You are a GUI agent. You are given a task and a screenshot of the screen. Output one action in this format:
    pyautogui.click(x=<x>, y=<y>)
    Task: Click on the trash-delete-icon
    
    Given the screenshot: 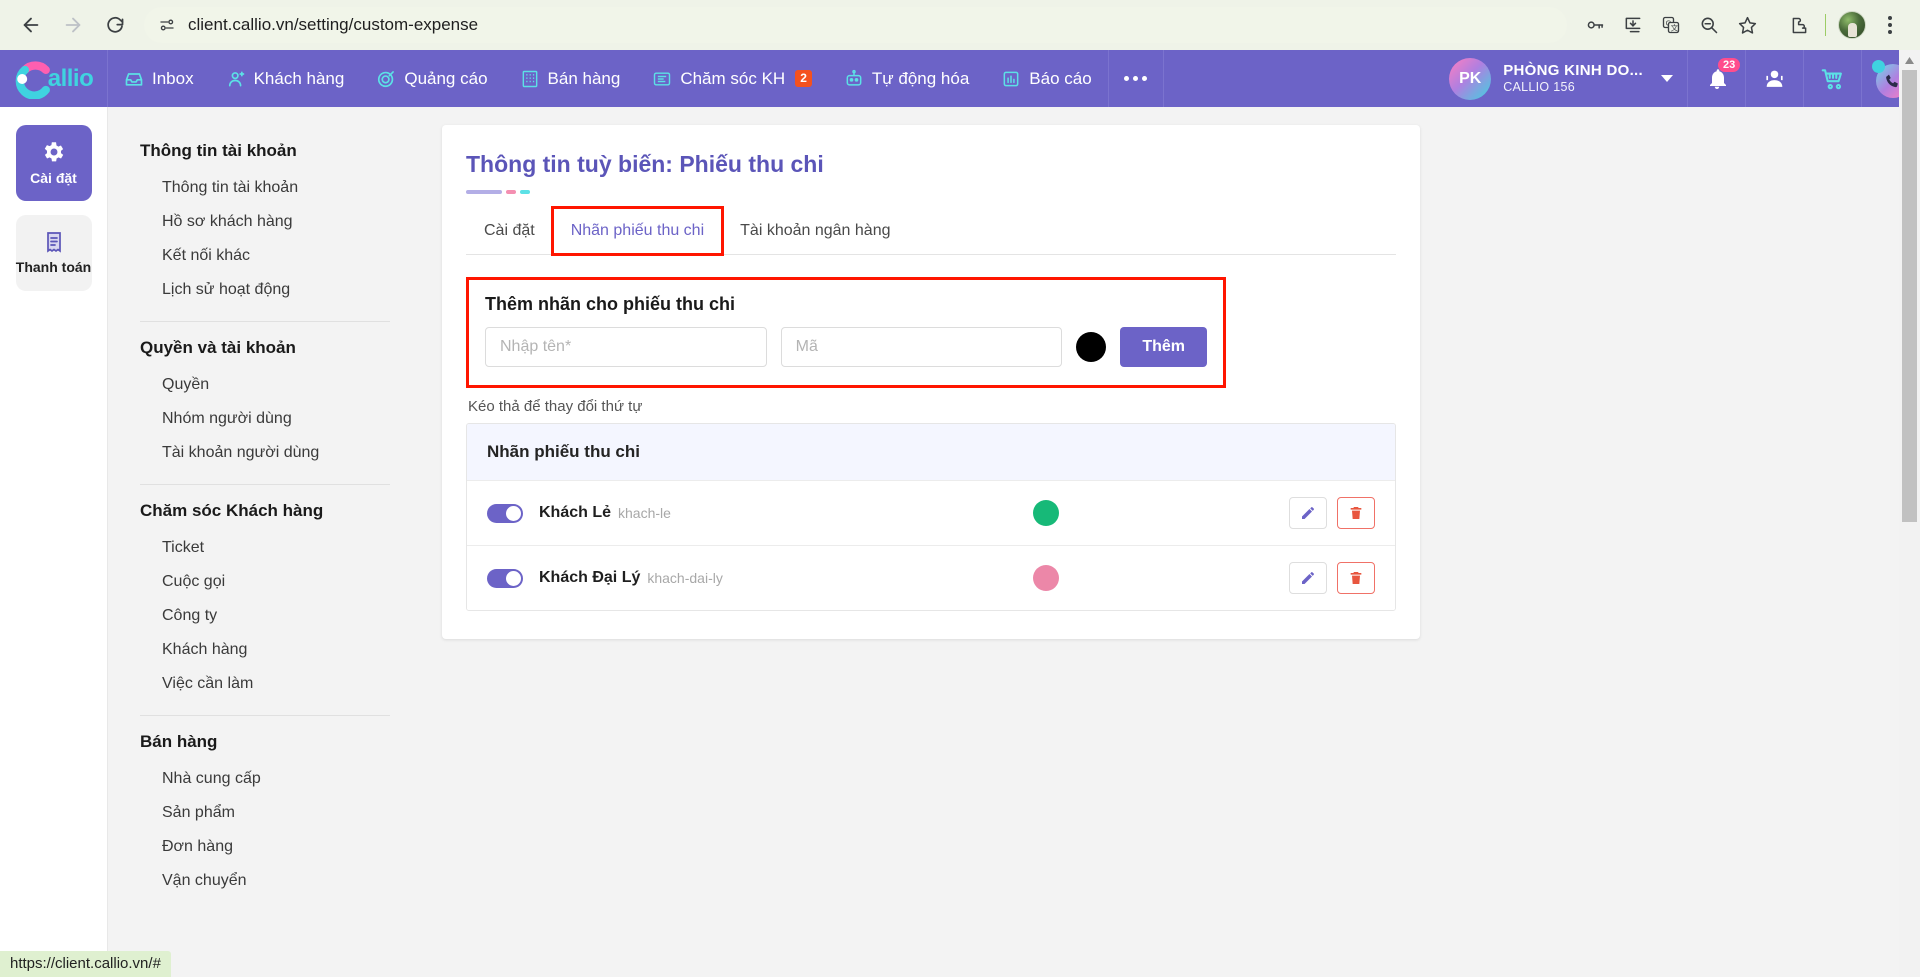 What is the action you would take?
    pyautogui.click(x=1356, y=578)
    